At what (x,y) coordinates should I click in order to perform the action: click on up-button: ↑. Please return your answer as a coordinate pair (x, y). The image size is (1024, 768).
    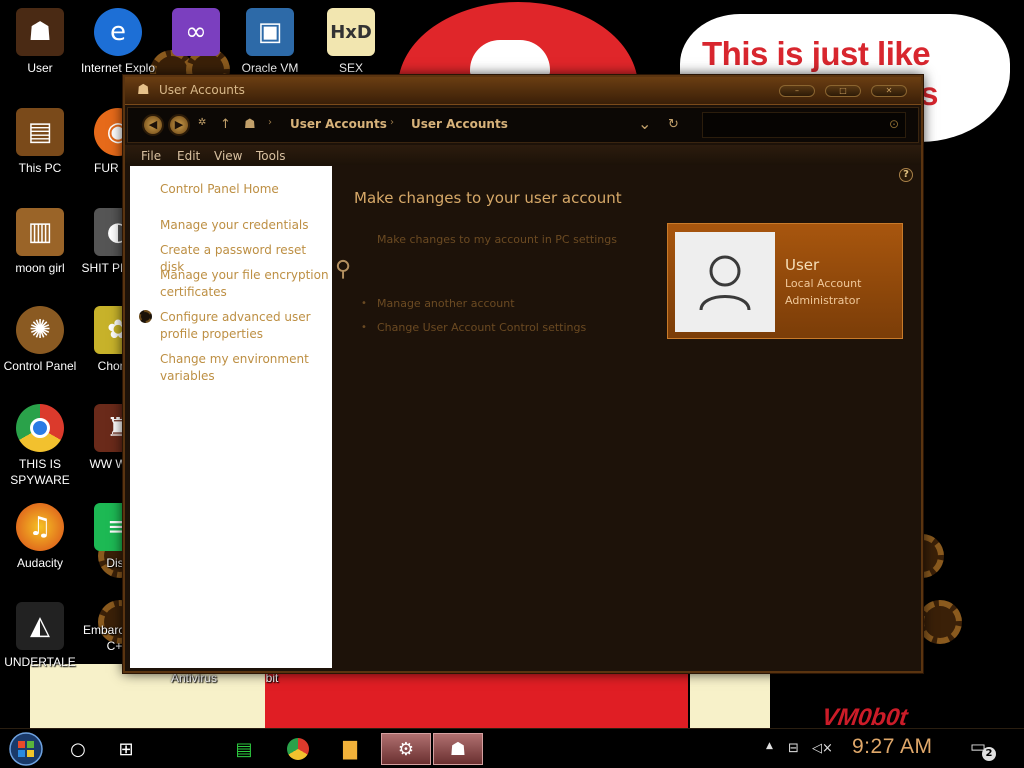
    Looking at the image, I should click on (225, 124).